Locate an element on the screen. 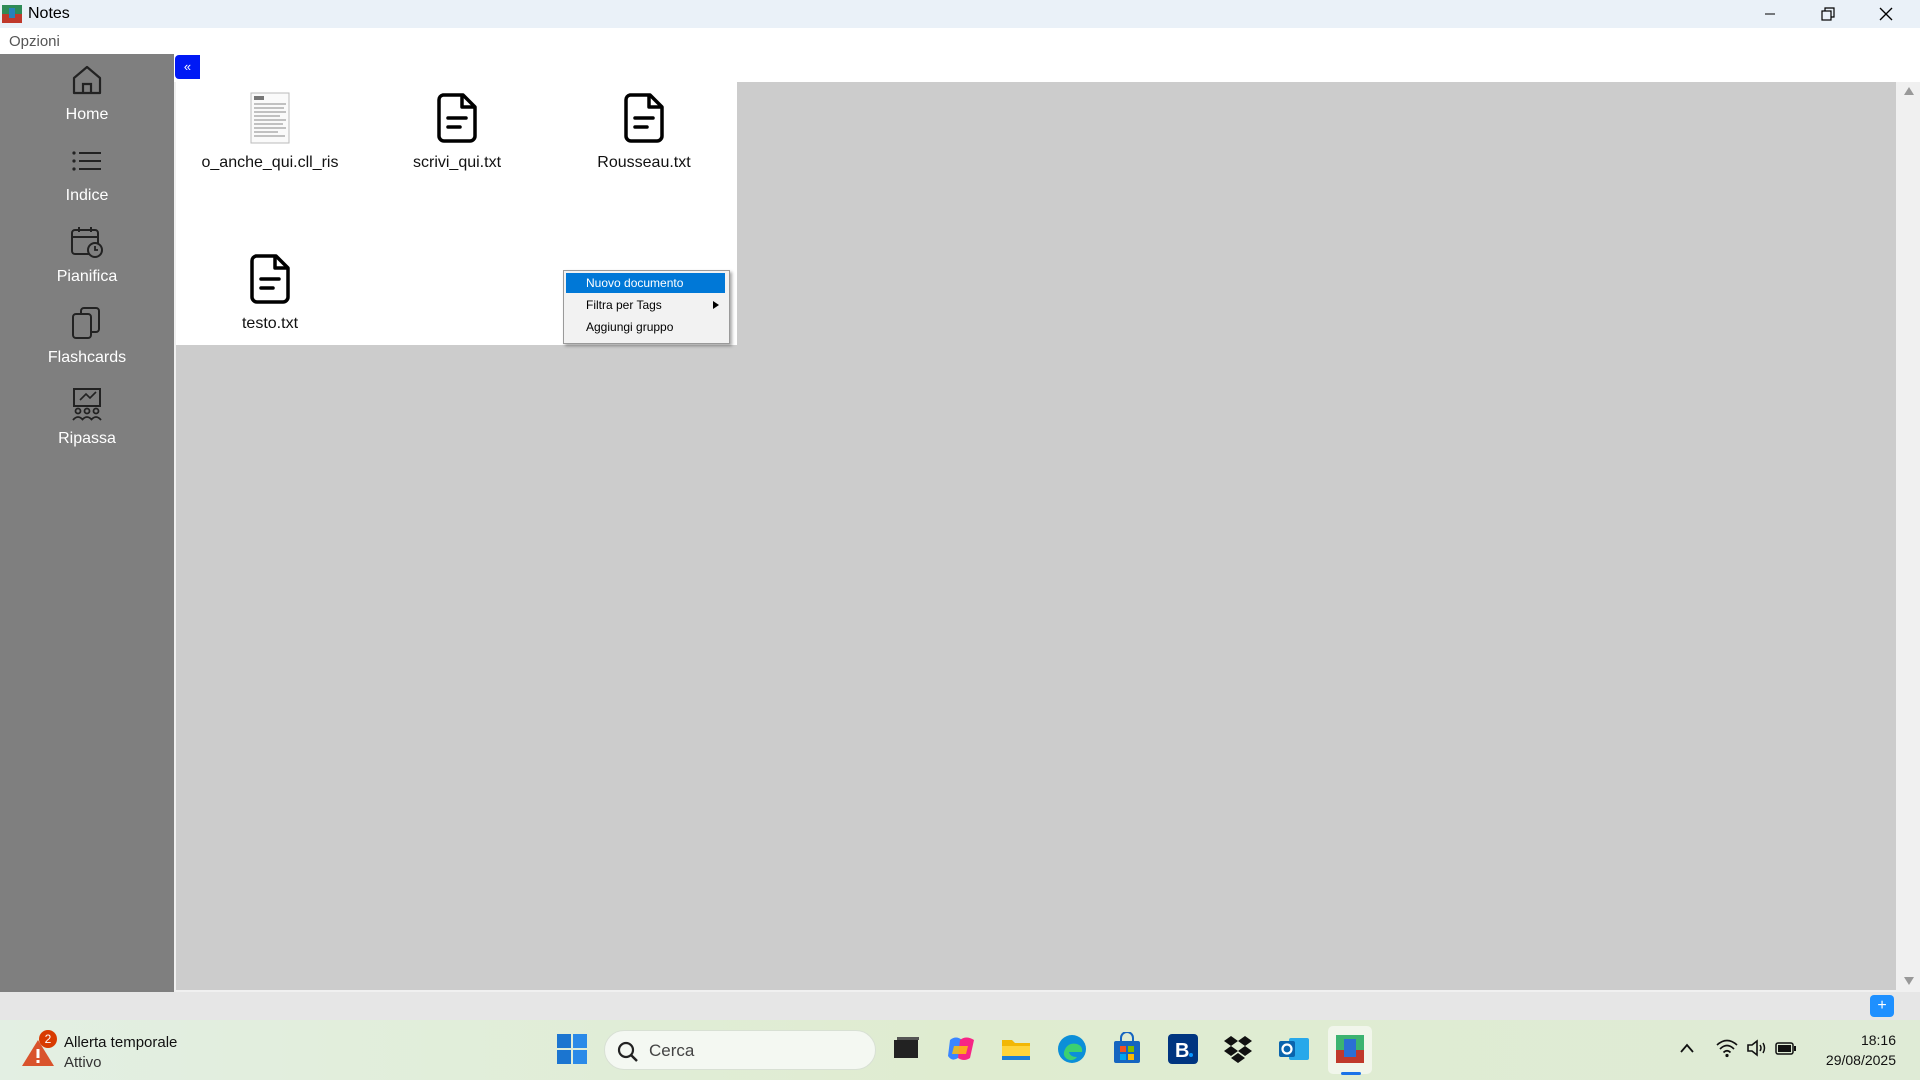  list-icon is located at coordinates (86, 161).